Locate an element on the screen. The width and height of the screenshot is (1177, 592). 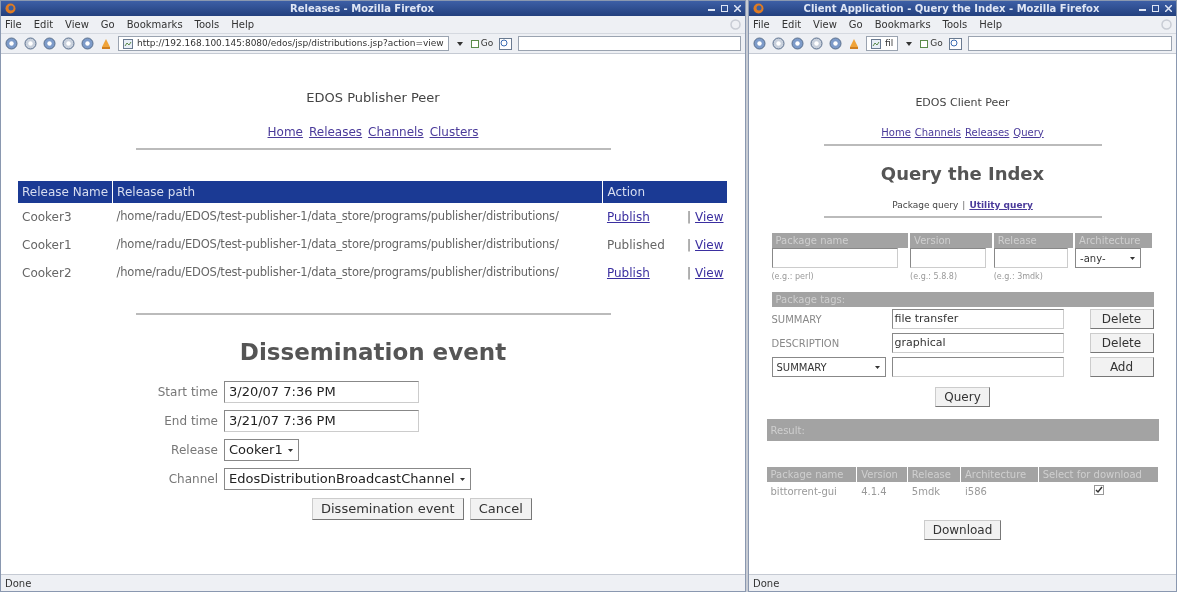
architecture-select: -any- is located at coordinates (1108, 258).